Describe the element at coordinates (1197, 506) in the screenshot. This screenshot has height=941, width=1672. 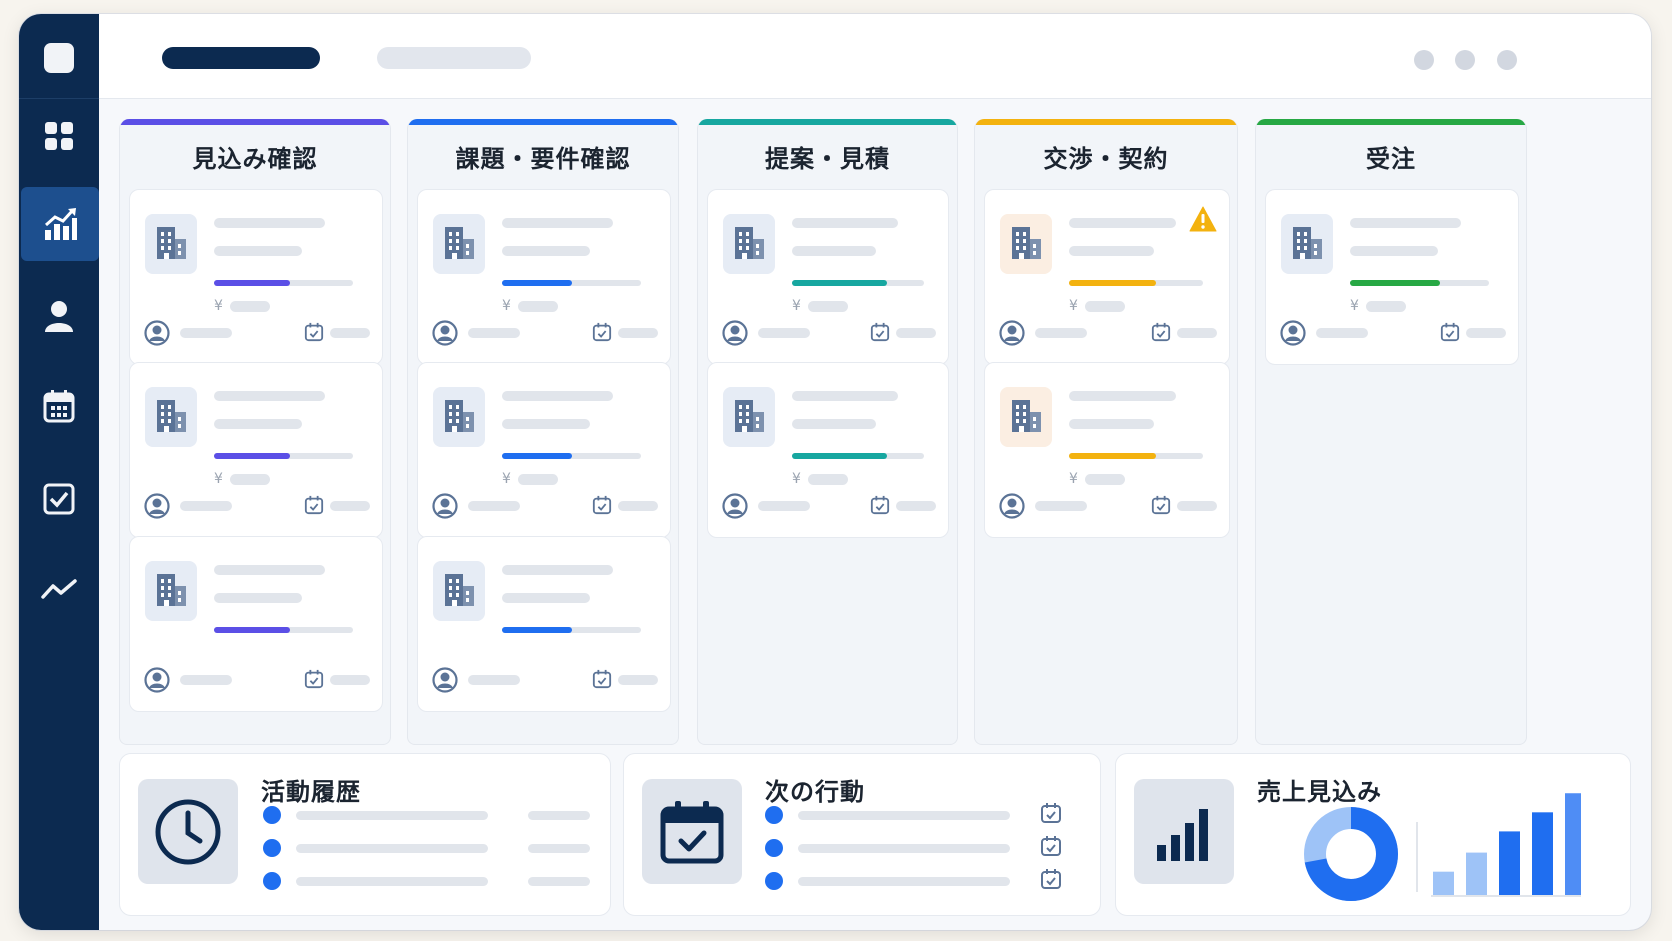
I see `due-date-placeholder` at that location.